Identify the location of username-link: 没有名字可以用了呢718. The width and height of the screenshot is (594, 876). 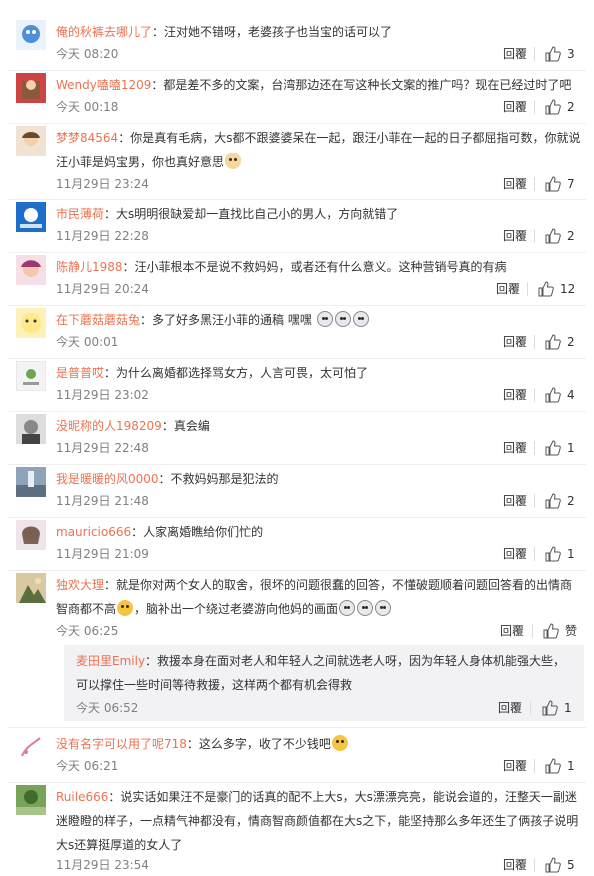
(121, 744).